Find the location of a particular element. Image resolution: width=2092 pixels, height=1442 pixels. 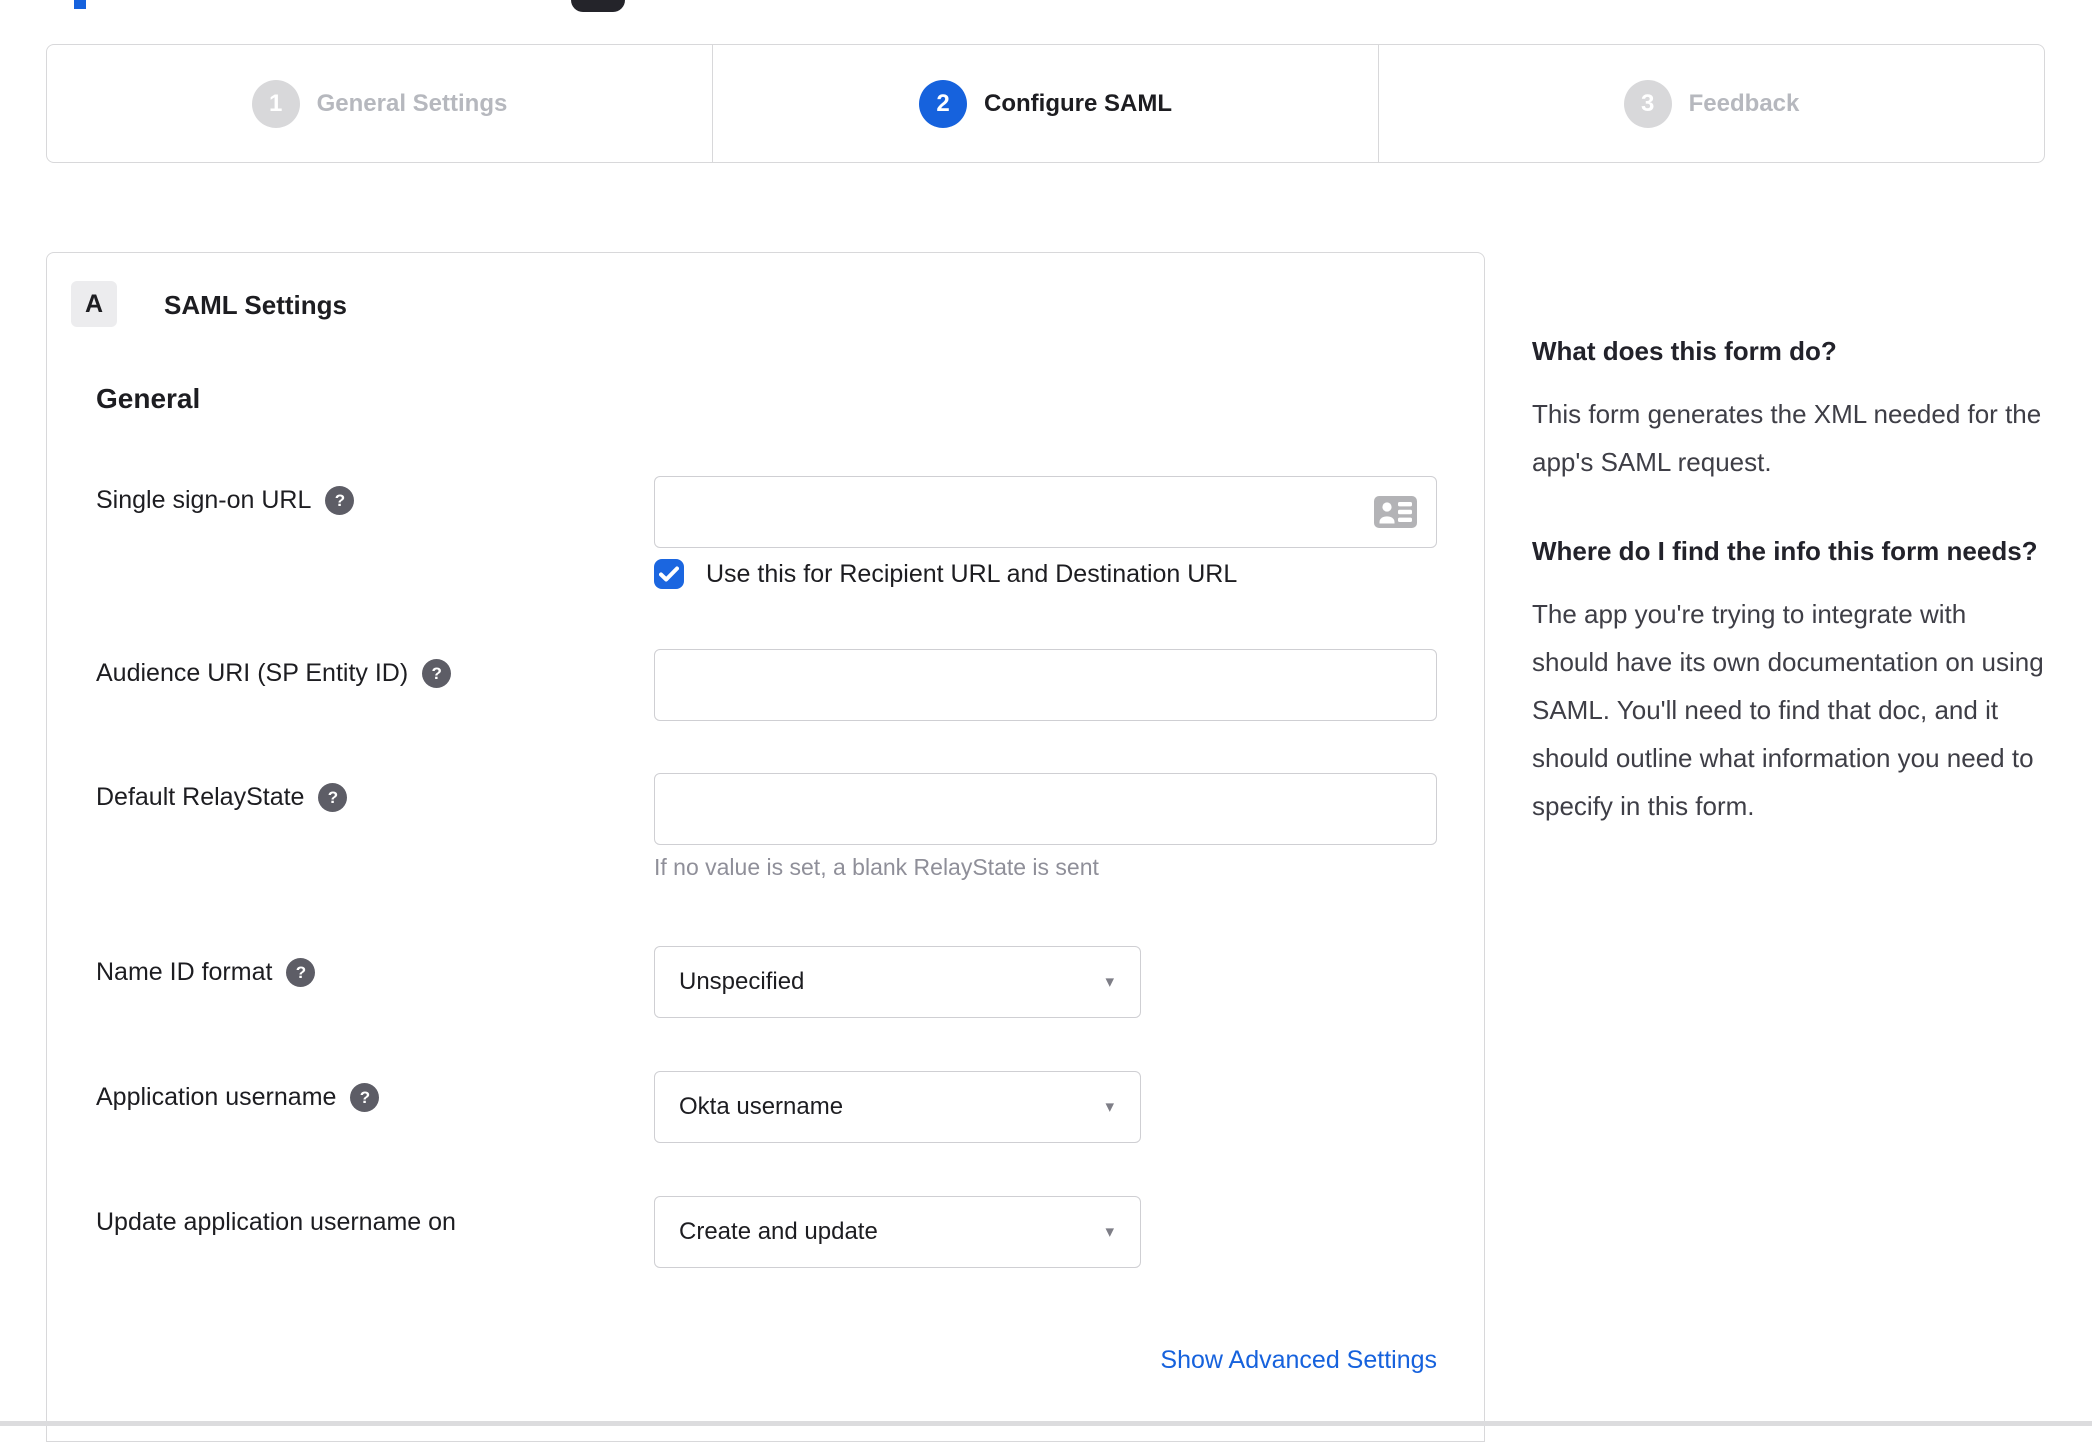

relay-state-control is located at coordinates (1045, 809).